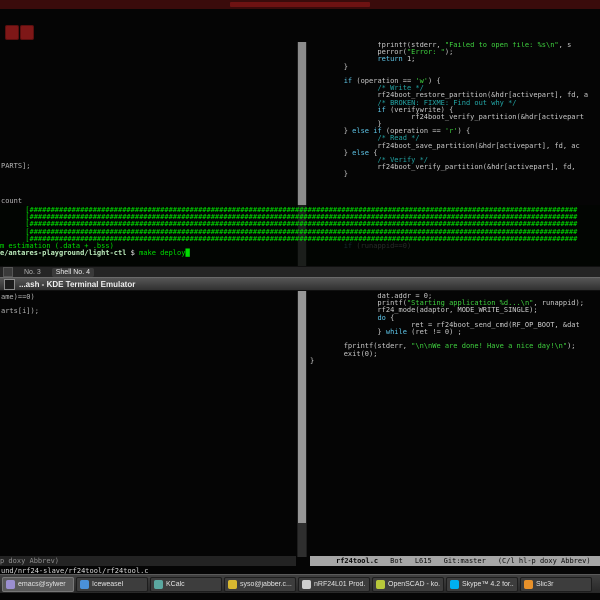 The width and height of the screenshot is (600, 600). Describe the element at coordinates (108, 584) in the screenshot. I see `taskbar-button-label: Iceweasel` at that location.